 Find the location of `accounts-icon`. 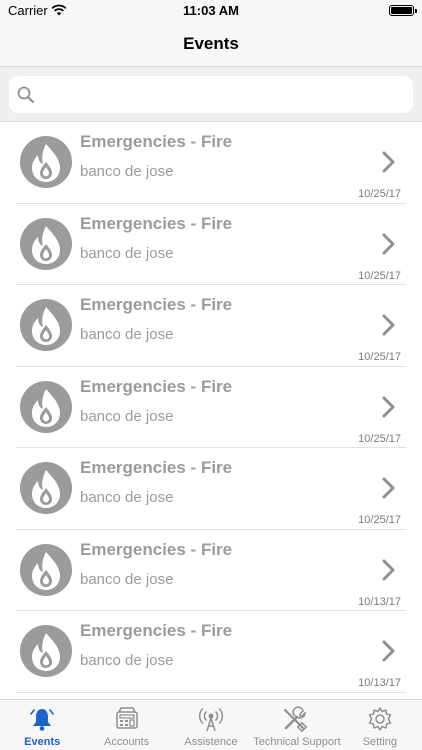

accounts-icon is located at coordinates (126, 718).